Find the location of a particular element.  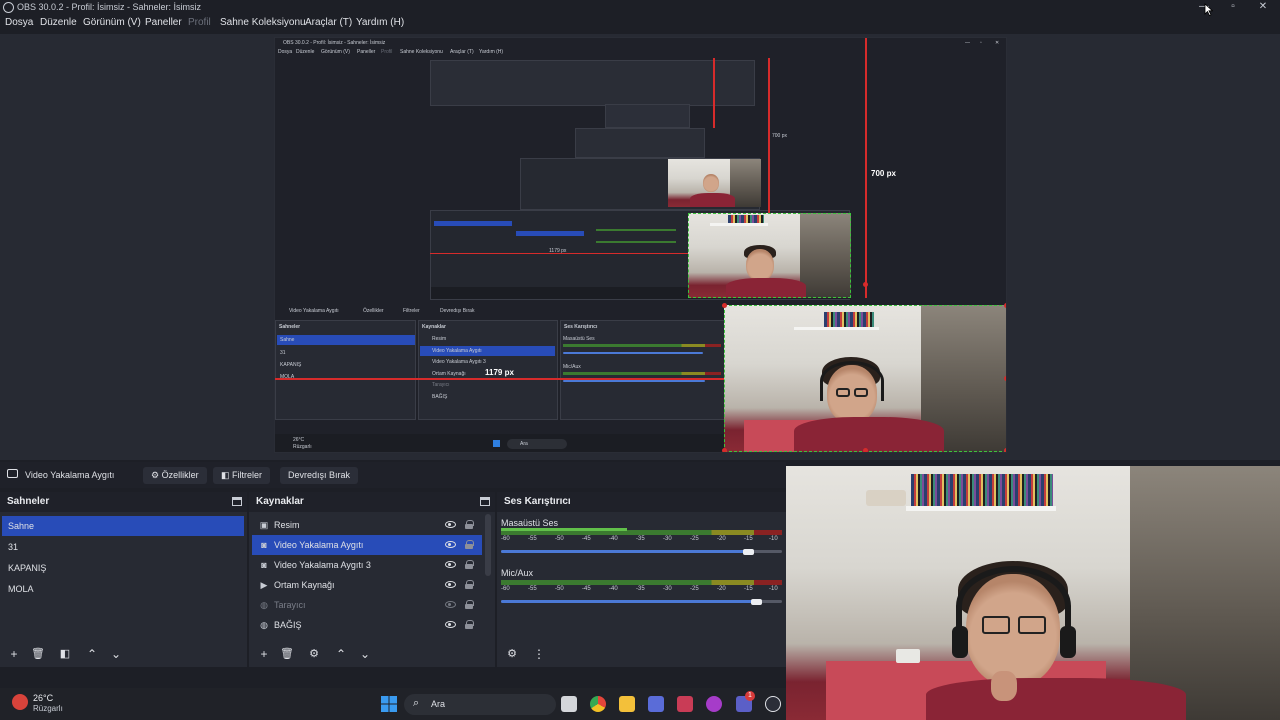

obs-taskbar-icon is located at coordinates (773, 704).